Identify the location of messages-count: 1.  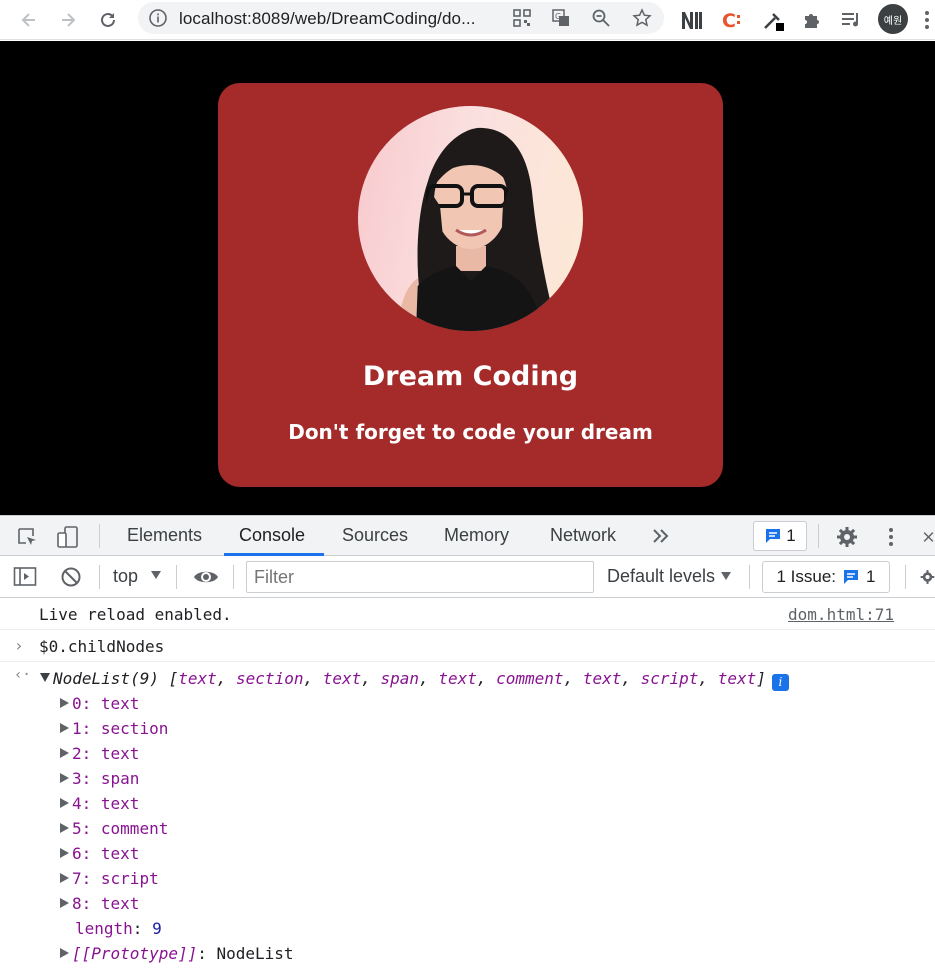
(791, 535).